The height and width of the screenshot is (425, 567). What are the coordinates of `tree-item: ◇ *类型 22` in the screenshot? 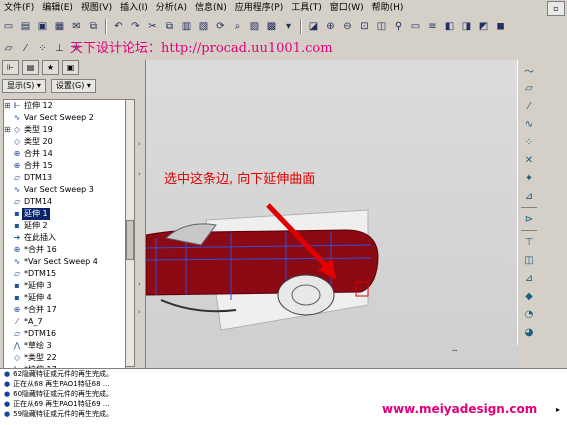 It's located at (64, 358).